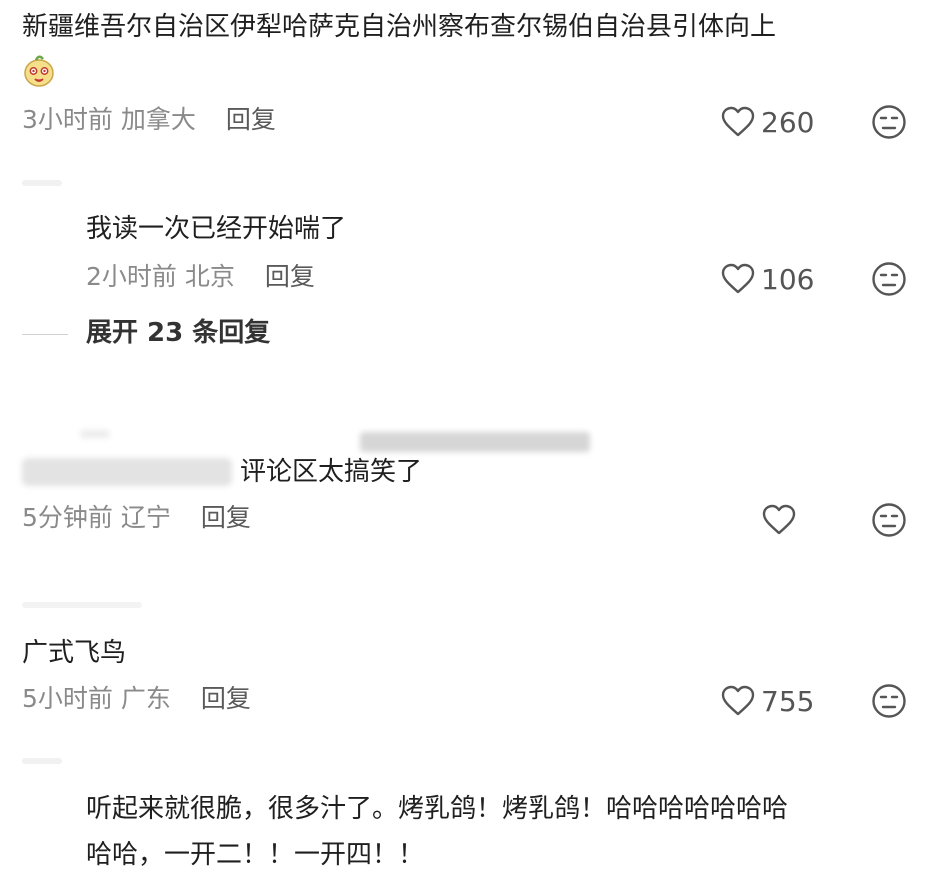 Image resolution: width=947 pixels, height=886 pixels. What do you see at coordinates (127, 472) in the screenshot?
I see `blurred-username` at bounding box center [127, 472].